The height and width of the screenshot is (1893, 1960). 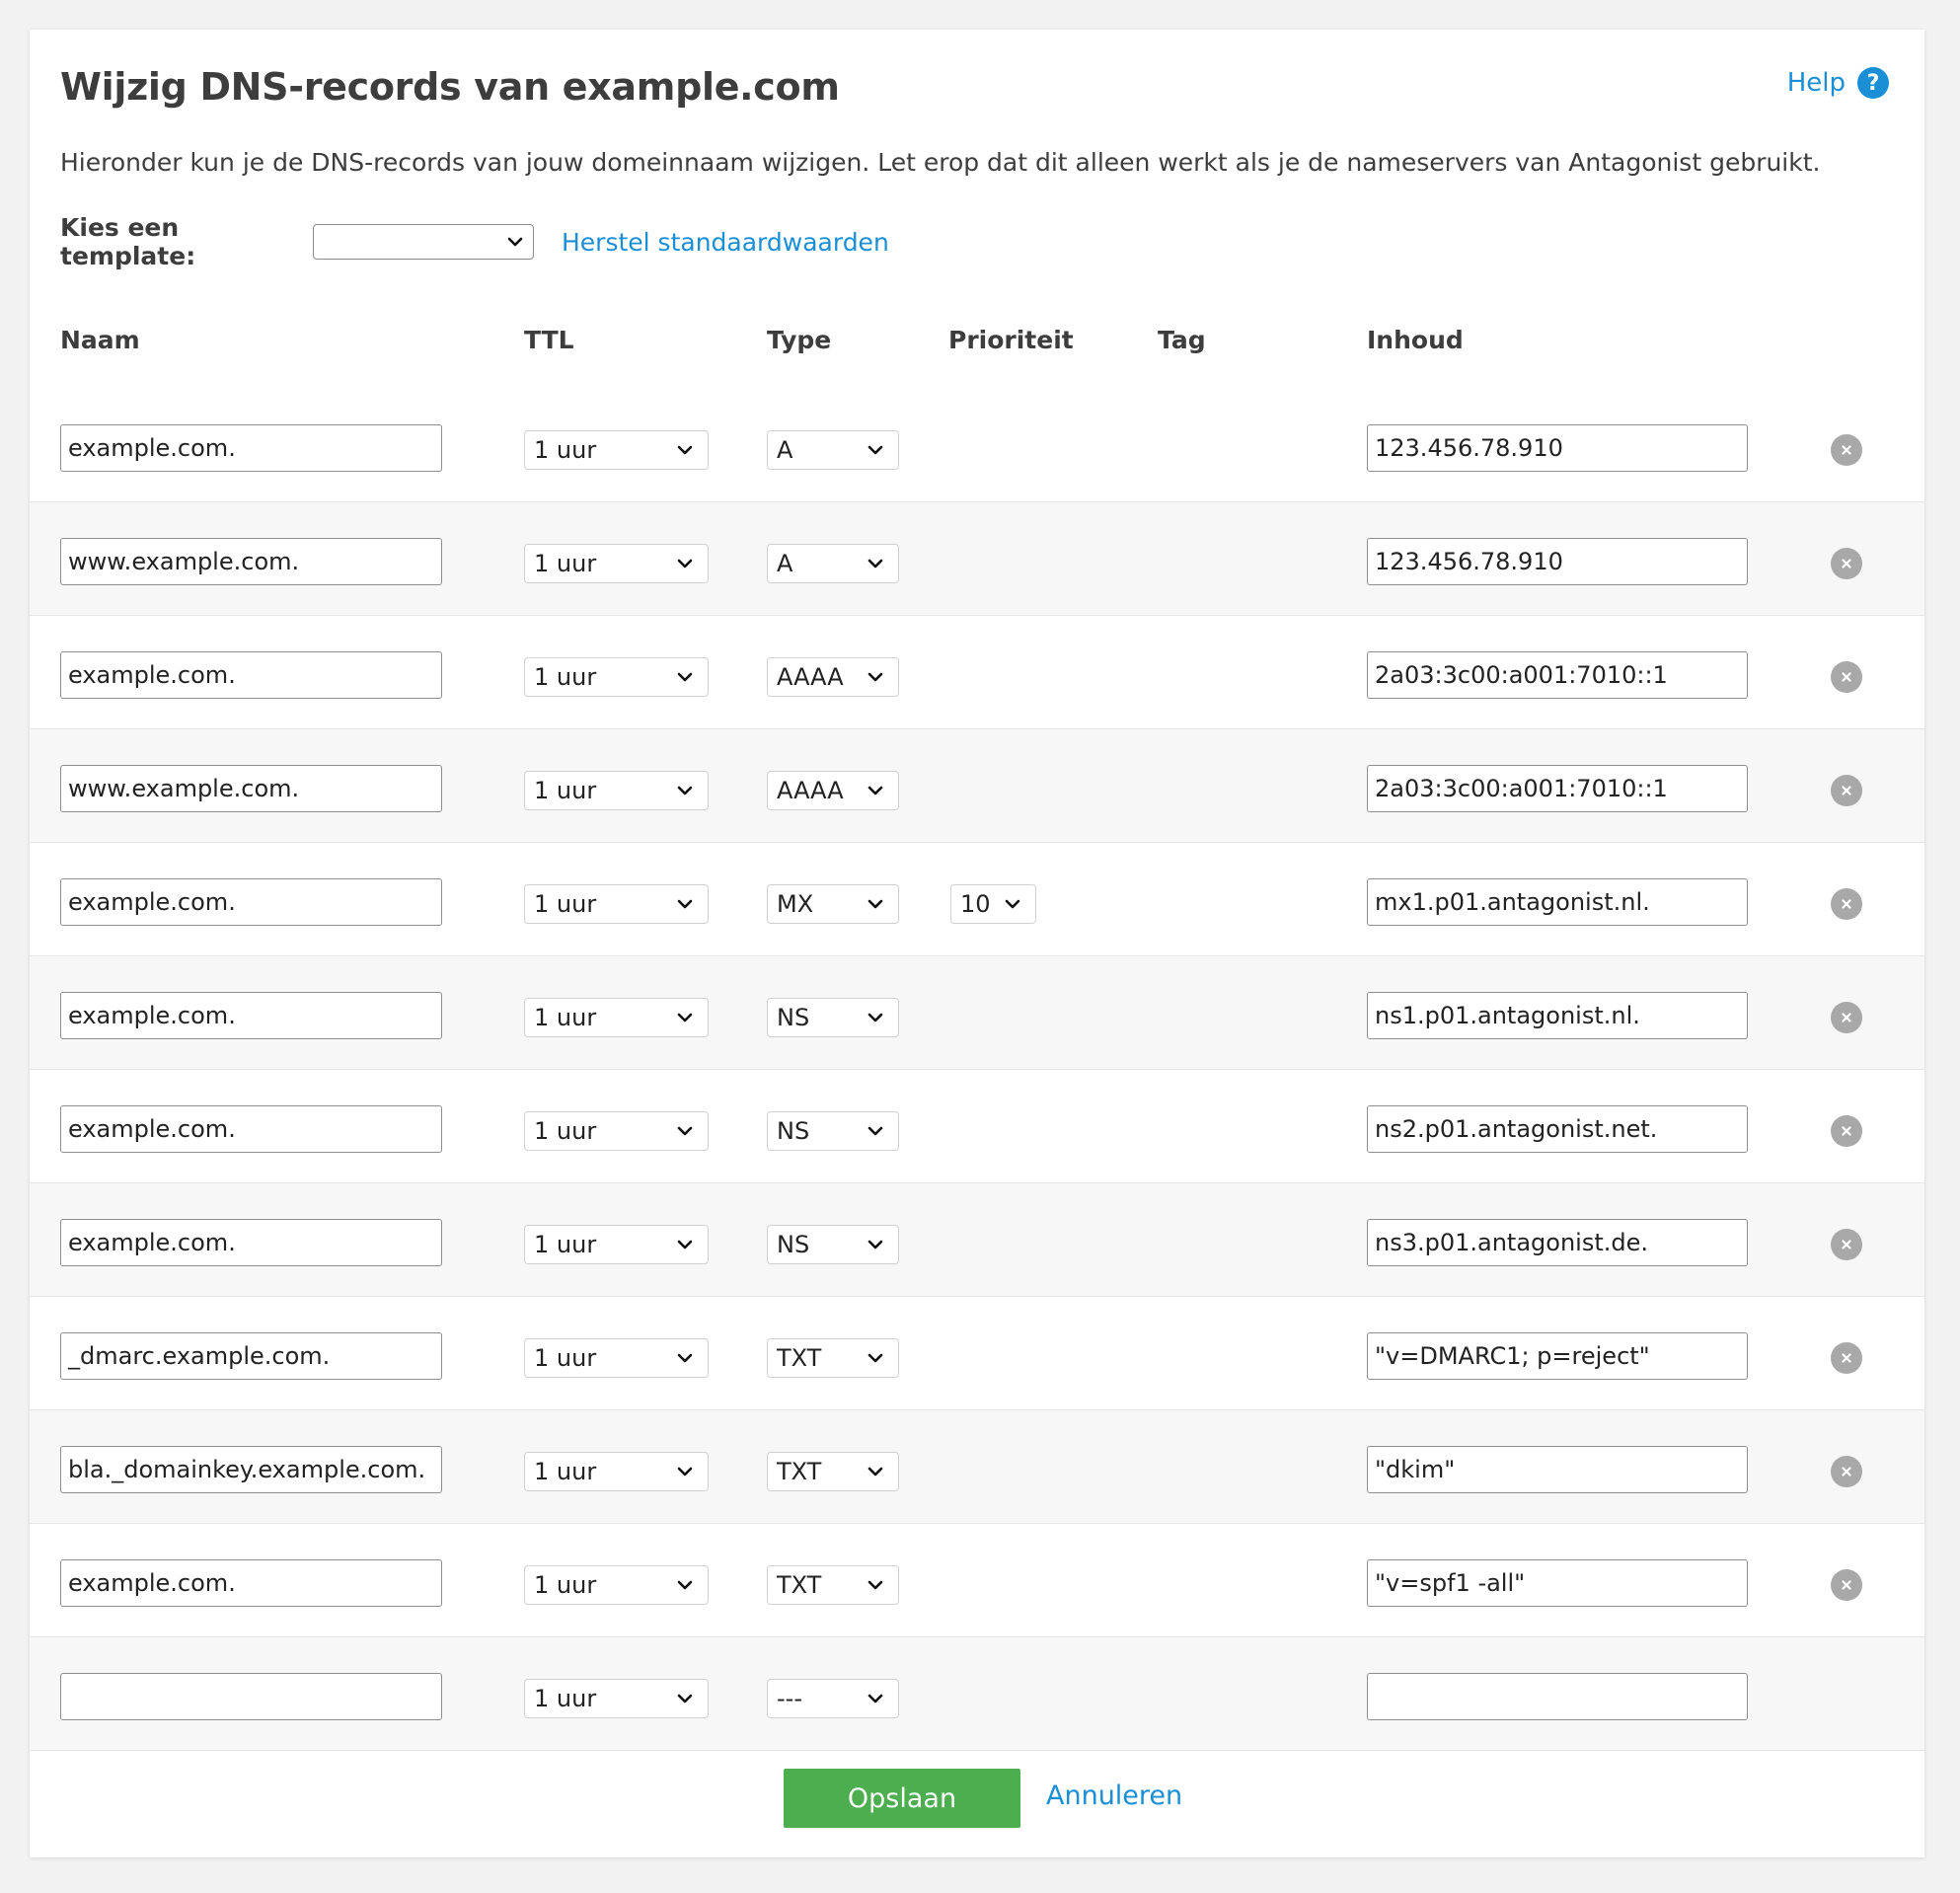 What do you see at coordinates (977, 1694) in the screenshot?
I see `new-record-row: 1 uur ---` at bounding box center [977, 1694].